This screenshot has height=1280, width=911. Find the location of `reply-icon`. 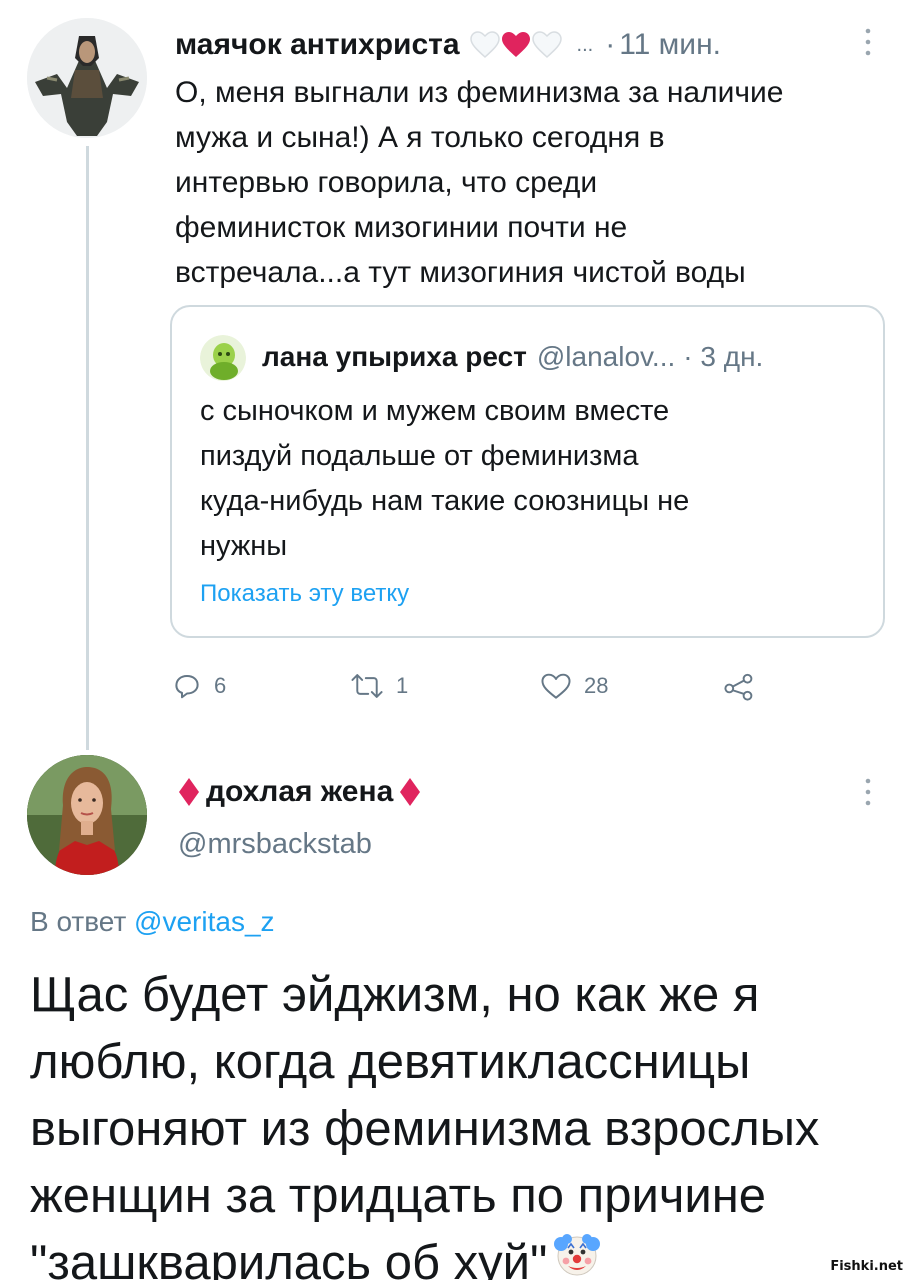

reply-icon is located at coordinates (187, 687).